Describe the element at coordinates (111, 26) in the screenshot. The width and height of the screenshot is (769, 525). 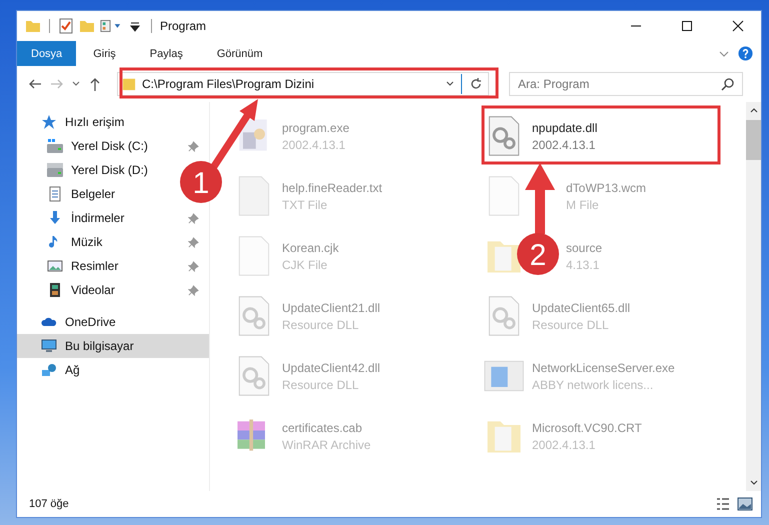
I see `properties-icon` at that location.